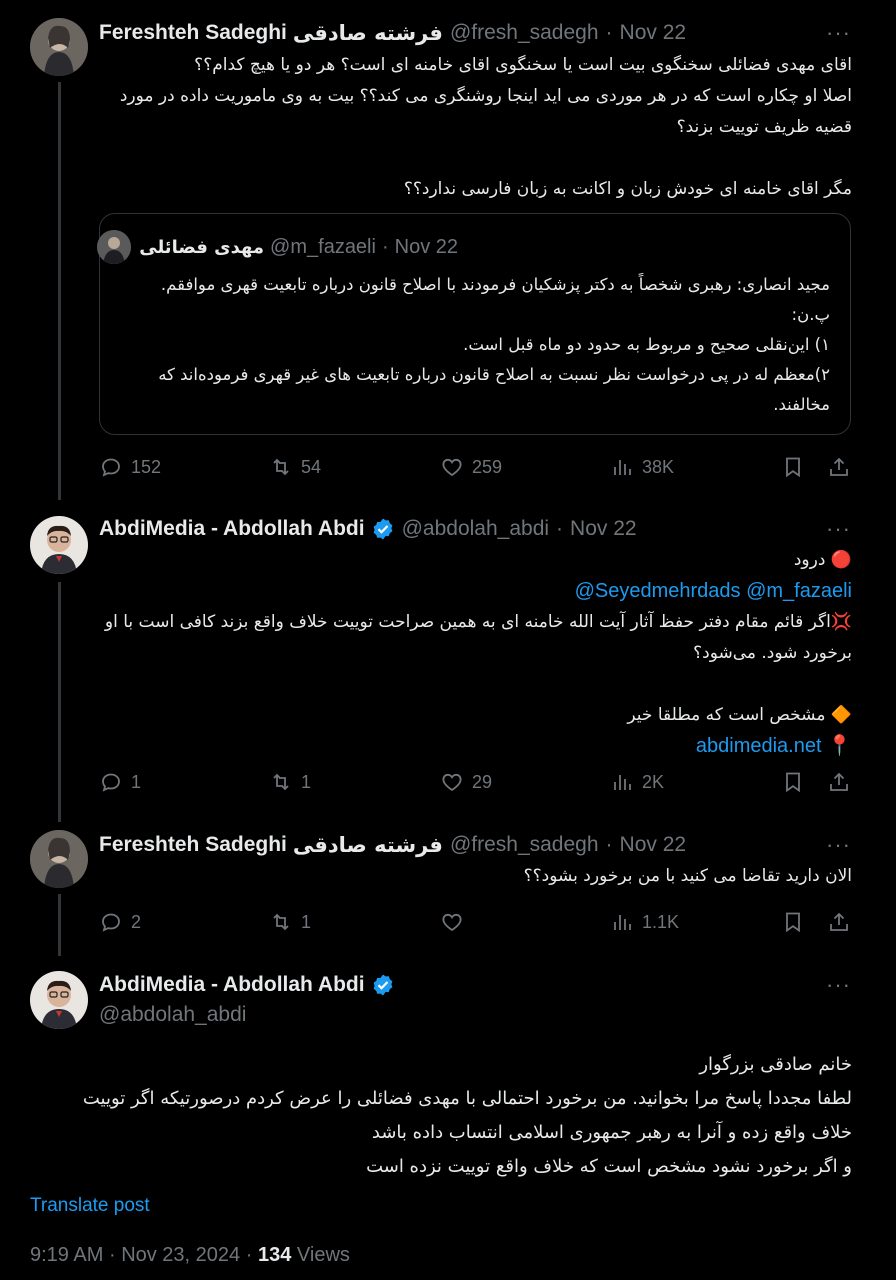  I want to click on verified-badge-icon, so click(382, 985).